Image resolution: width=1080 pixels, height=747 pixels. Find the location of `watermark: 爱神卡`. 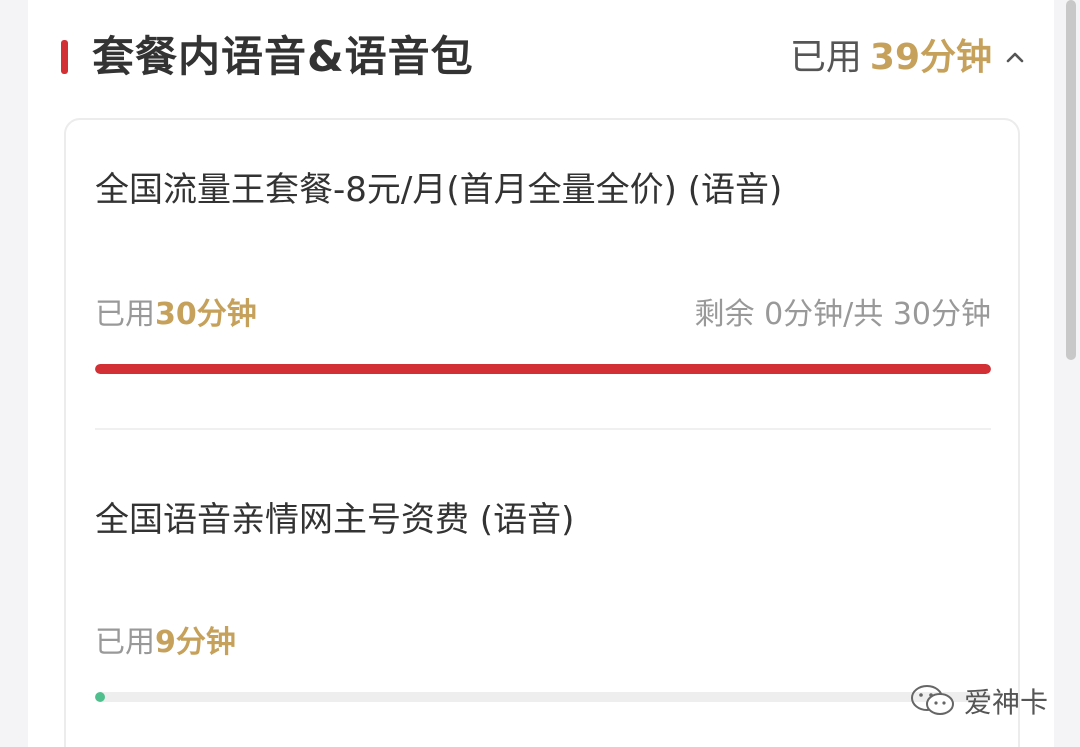

watermark: 爱神卡 is located at coordinates (979, 701).